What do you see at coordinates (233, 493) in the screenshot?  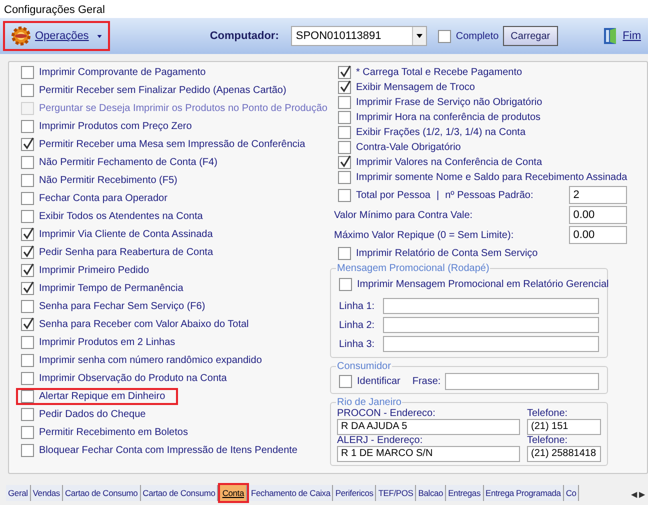 I see `tab: Conta` at bounding box center [233, 493].